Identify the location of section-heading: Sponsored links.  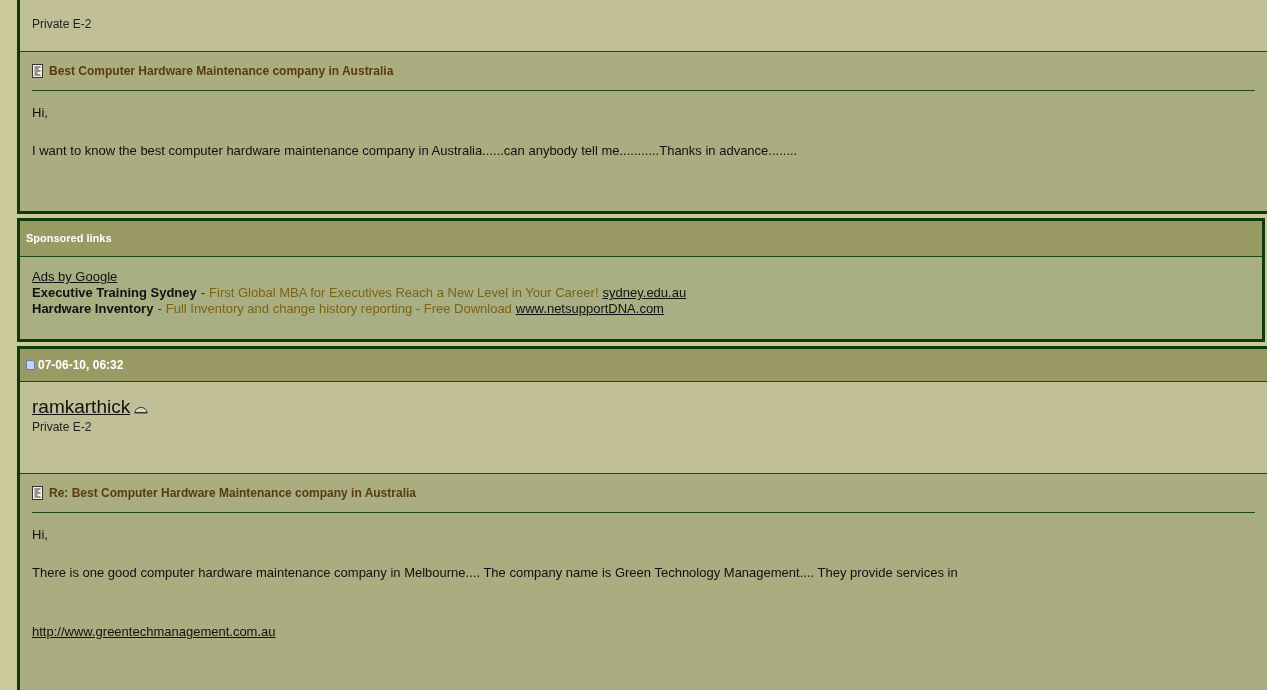
(69, 239).